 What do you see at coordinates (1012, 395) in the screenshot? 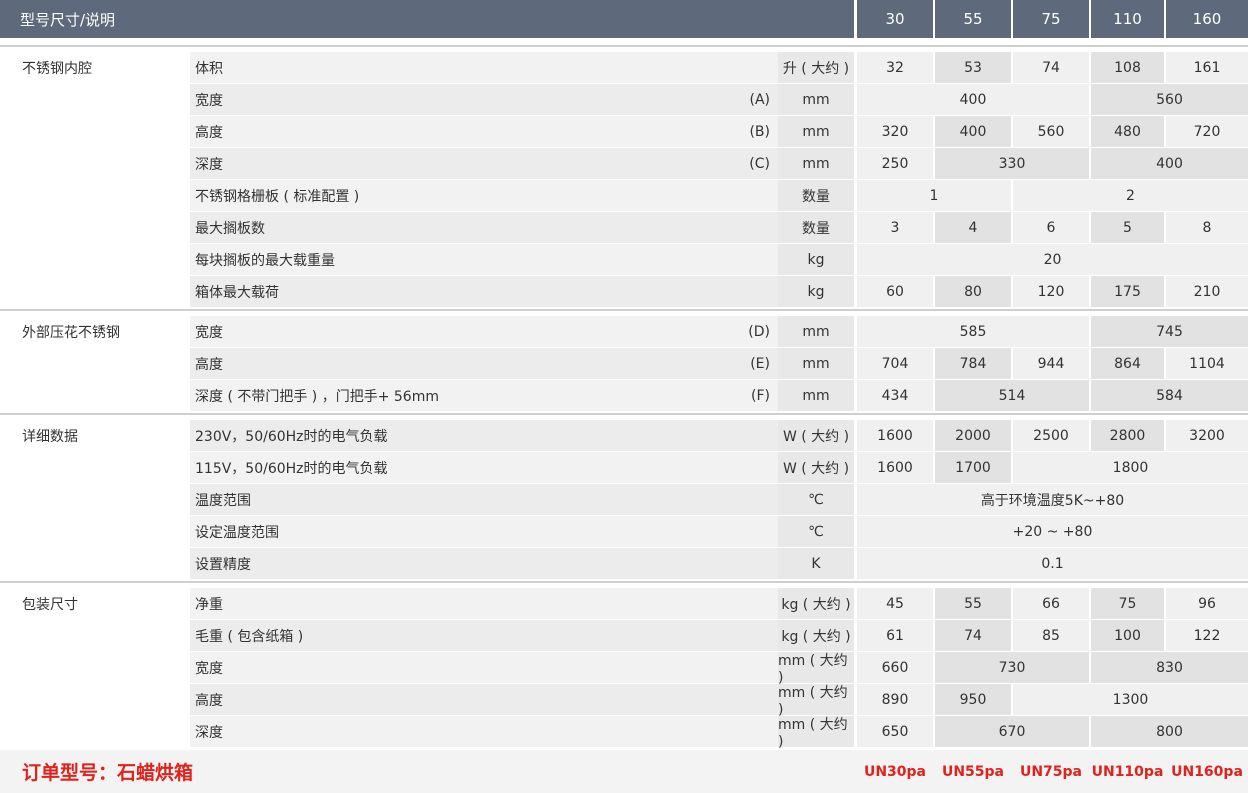
I see `value-cell: 514` at bounding box center [1012, 395].